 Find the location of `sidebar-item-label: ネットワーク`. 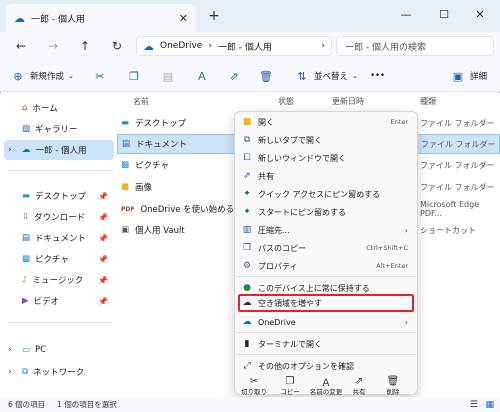

sidebar-item-label: ネットワーク is located at coordinates (59, 373).